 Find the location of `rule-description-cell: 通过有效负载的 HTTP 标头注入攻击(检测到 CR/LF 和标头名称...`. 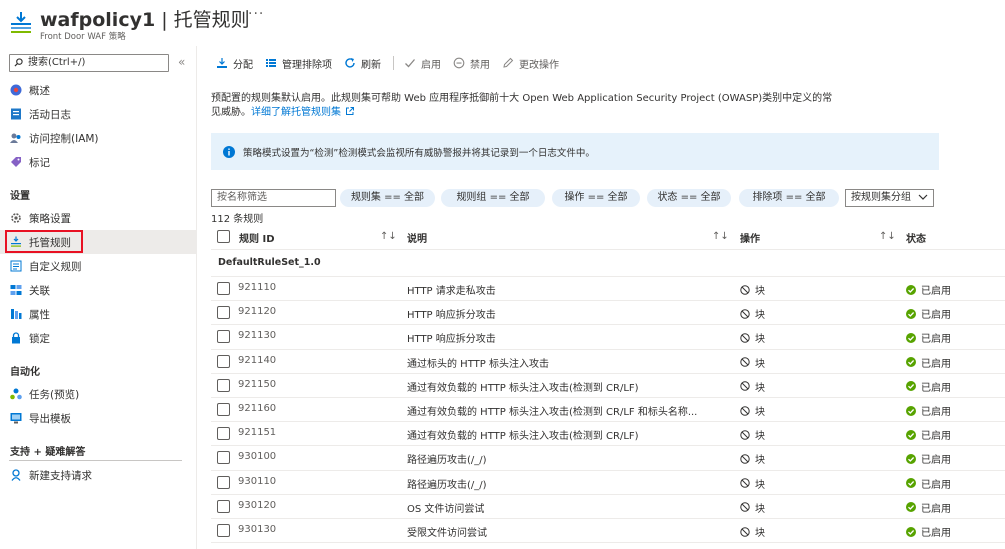

rule-description-cell: 通过有效负载的 HTTP 标头注入攻击(检测到 CR/LF 和标头名称... is located at coordinates (552, 412).